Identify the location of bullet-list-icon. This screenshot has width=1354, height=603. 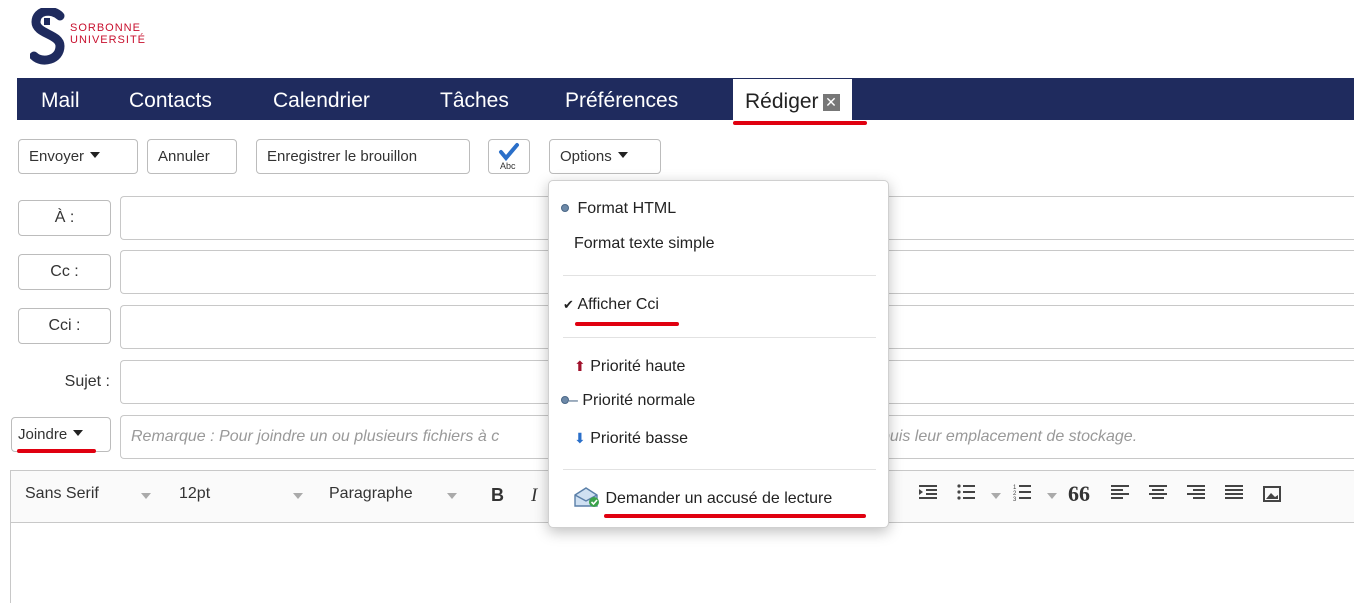
(966, 495).